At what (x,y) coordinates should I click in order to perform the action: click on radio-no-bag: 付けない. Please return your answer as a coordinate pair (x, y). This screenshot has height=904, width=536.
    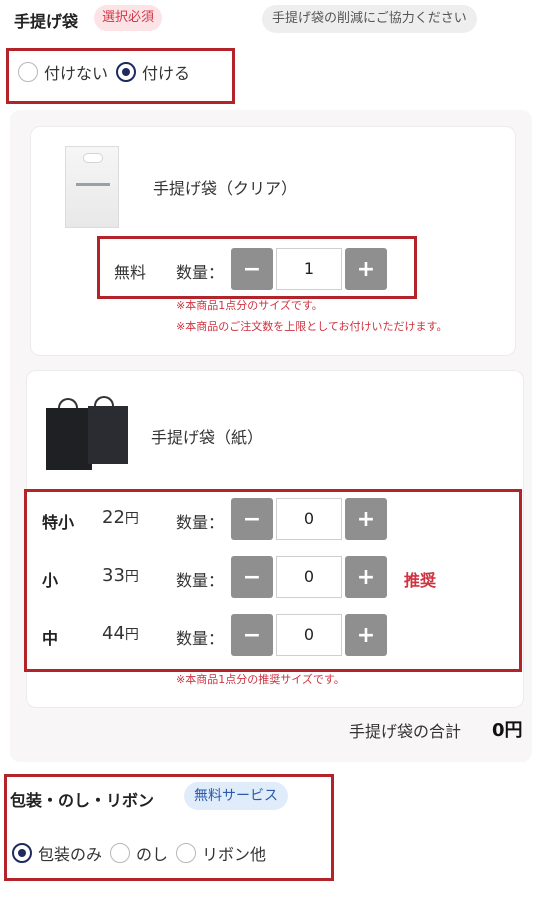
    Looking at the image, I should click on (63, 72).